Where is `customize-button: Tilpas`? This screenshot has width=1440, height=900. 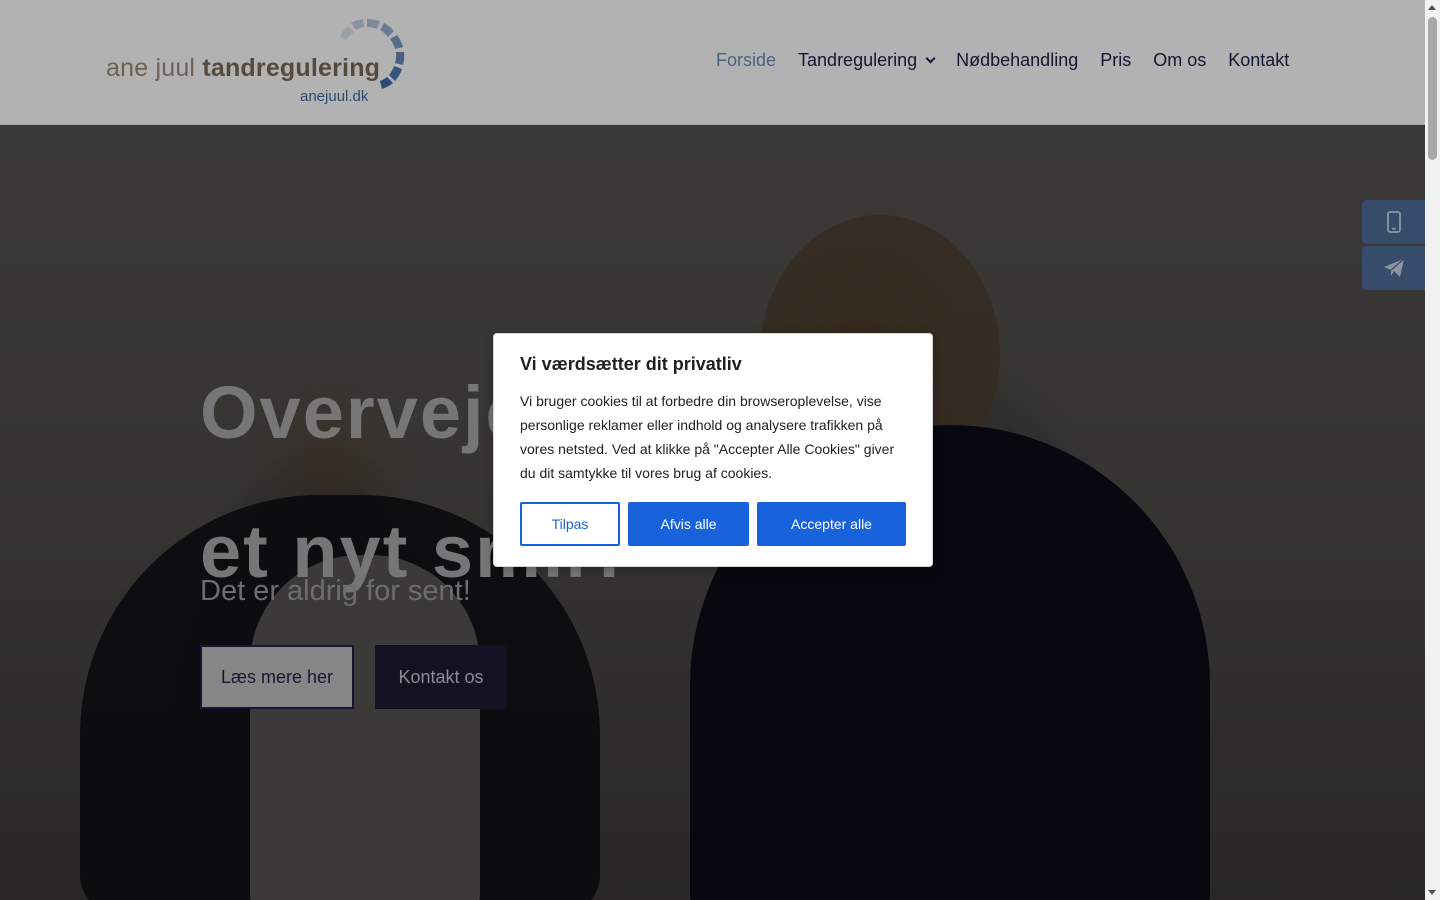
customize-button: Tilpas is located at coordinates (570, 524).